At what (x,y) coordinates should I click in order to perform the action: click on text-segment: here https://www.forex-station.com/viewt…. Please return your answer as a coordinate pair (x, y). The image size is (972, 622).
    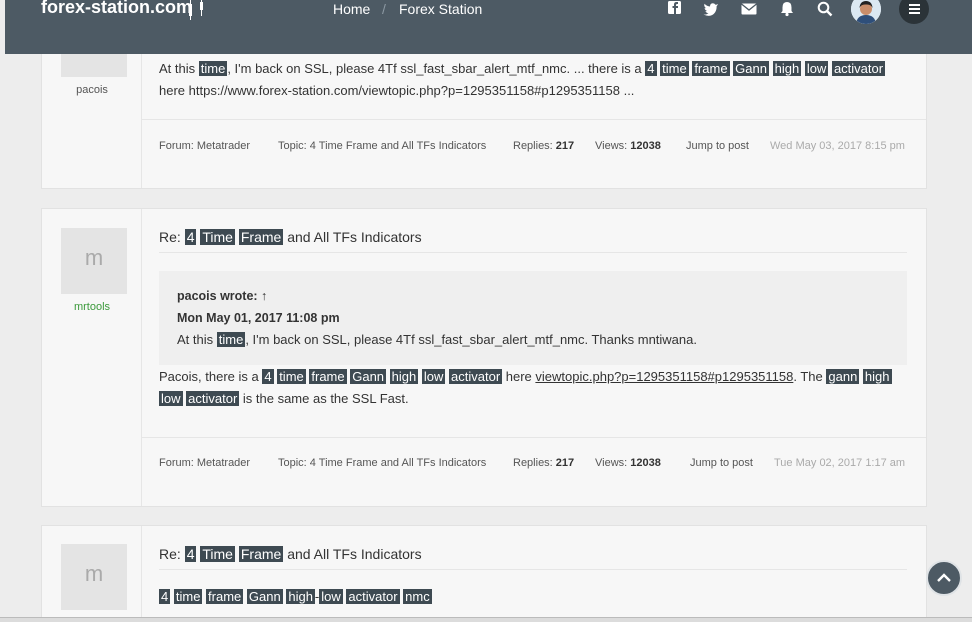
    Looking at the image, I should click on (397, 90).